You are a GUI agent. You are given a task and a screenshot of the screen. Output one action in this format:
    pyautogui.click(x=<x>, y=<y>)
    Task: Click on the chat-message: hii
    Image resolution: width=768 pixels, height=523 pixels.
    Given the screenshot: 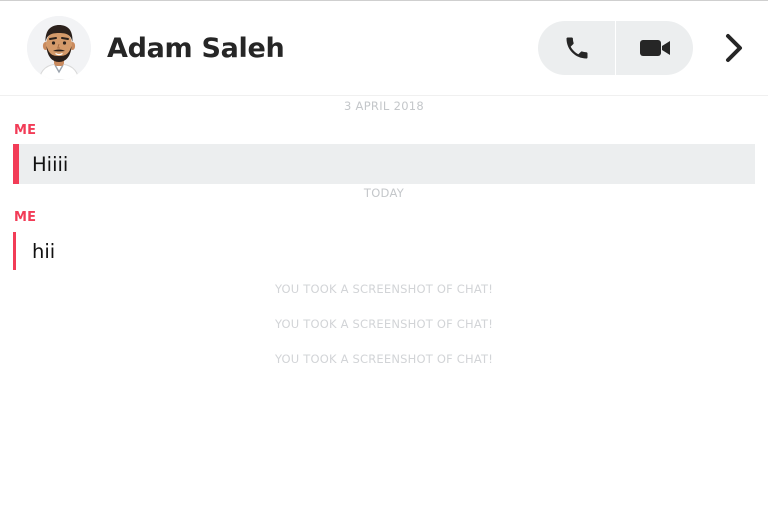 What is the action you would take?
    pyautogui.click(x=384, y=251)
    